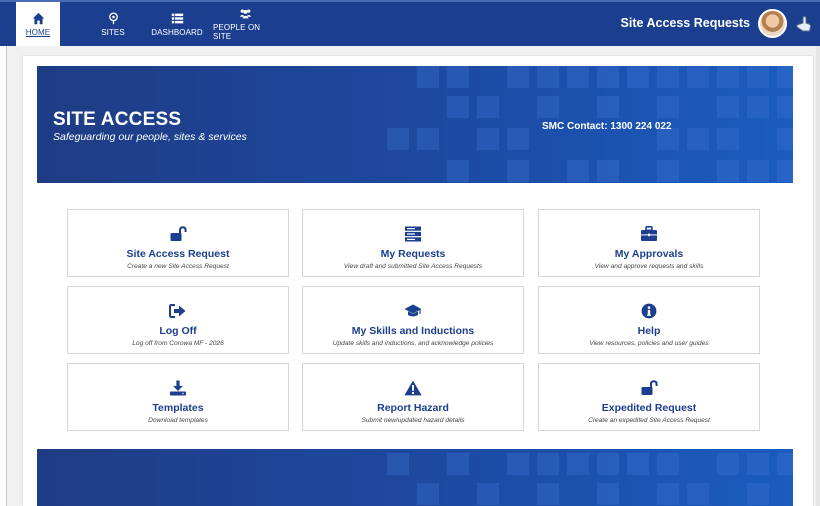 Image resolution: width=820 pixels, height=506 pixels. Describe the element at coordinates (245, 14) in the screenshot. I see `people-icon` at that location.